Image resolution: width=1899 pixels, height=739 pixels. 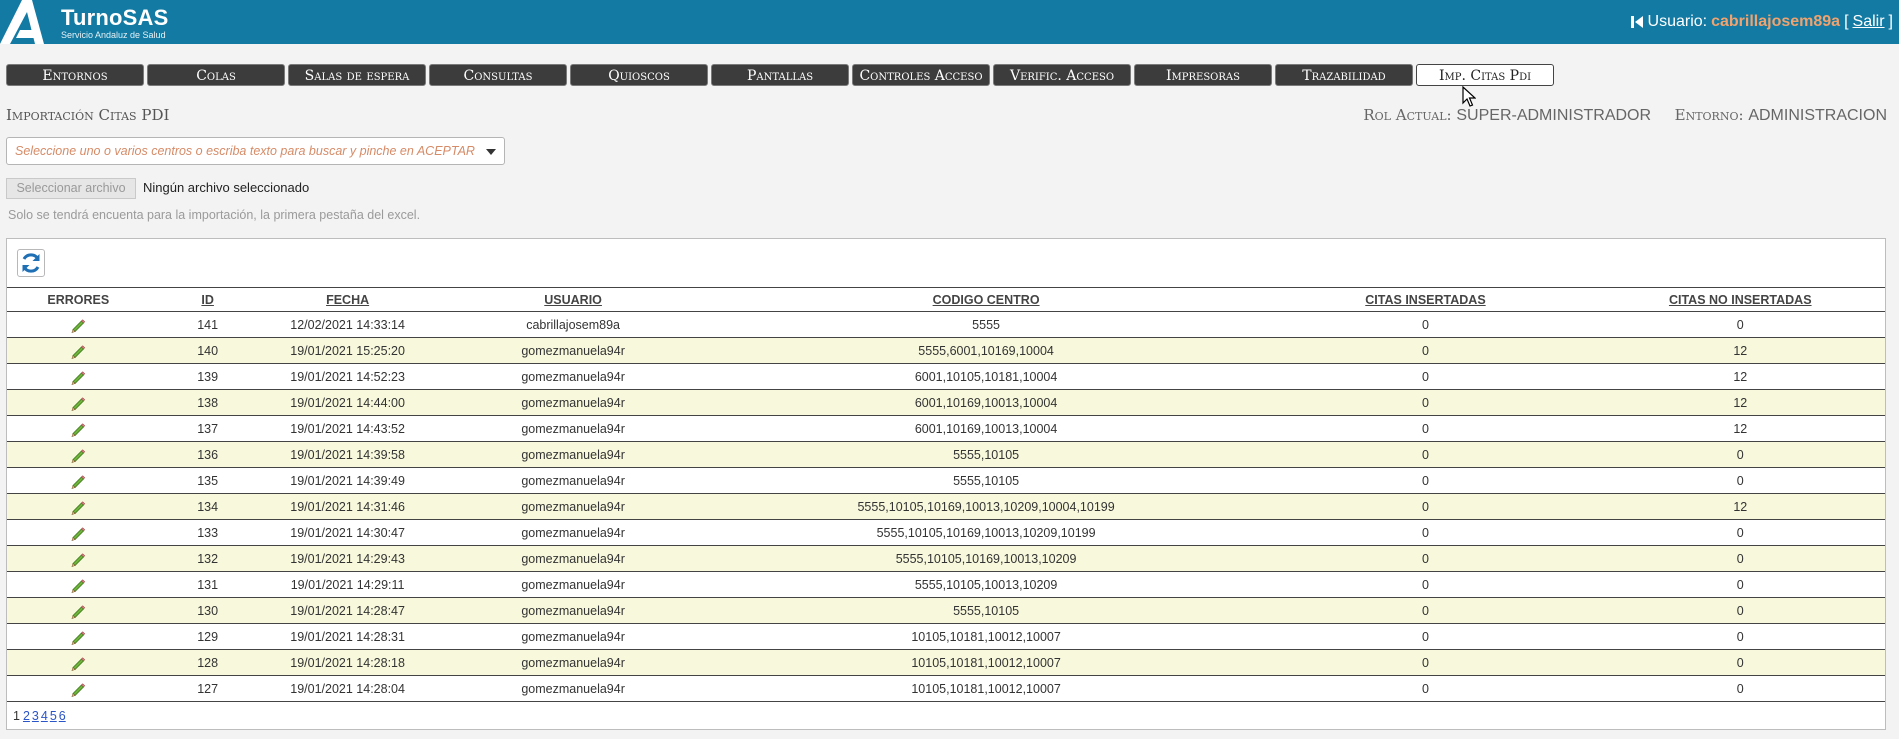 What do you see at coordinates (986, 350) in the screenshot?
I see `codigo-centro-cell: 5555,6001,10169,10004` at bounding box center [986, 350].